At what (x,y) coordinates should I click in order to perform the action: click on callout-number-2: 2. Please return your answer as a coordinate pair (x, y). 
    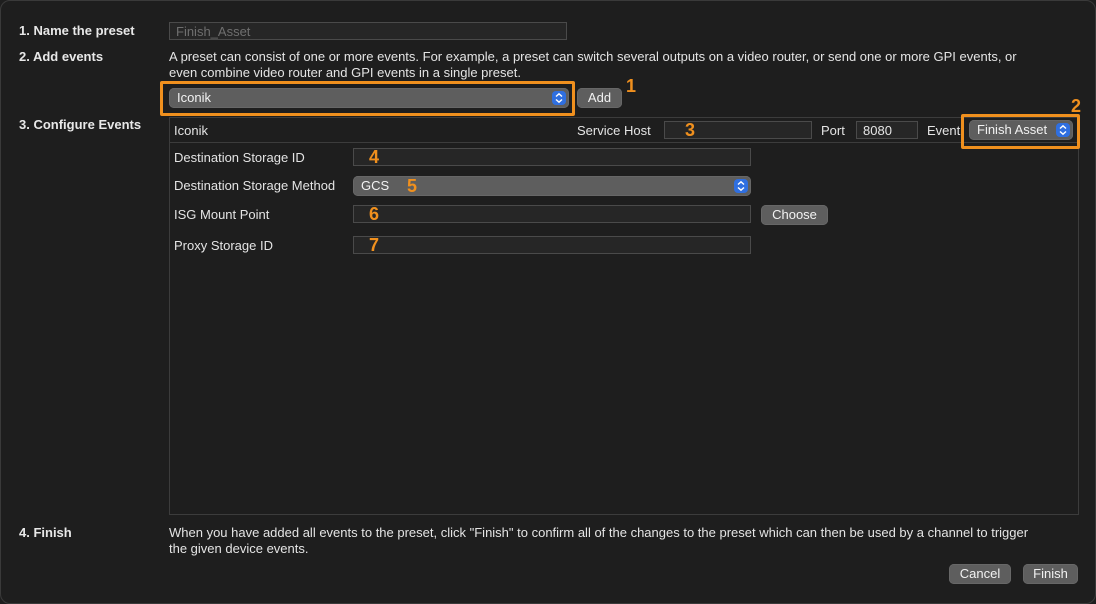
    Looking at the image, I should click on (1076, 106).